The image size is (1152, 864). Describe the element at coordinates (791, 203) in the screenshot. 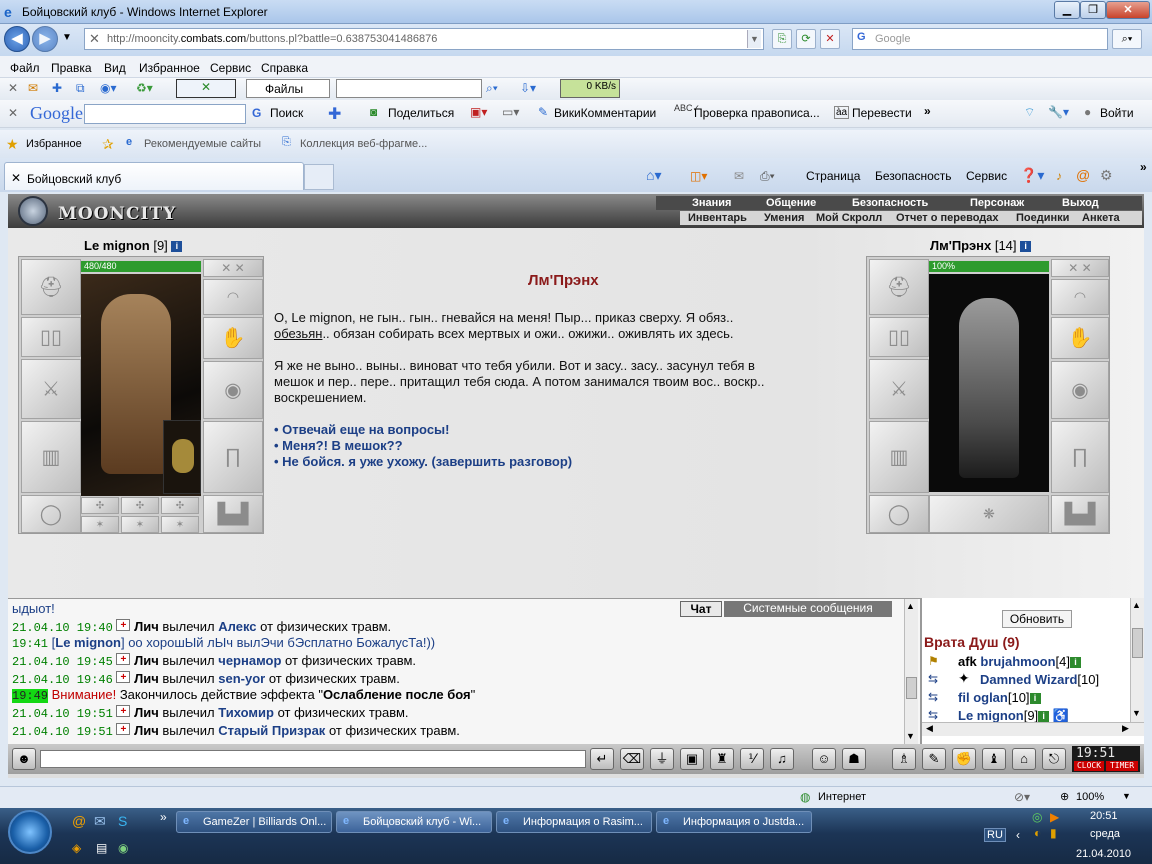

I see `menu-communication: Общение` at that location.